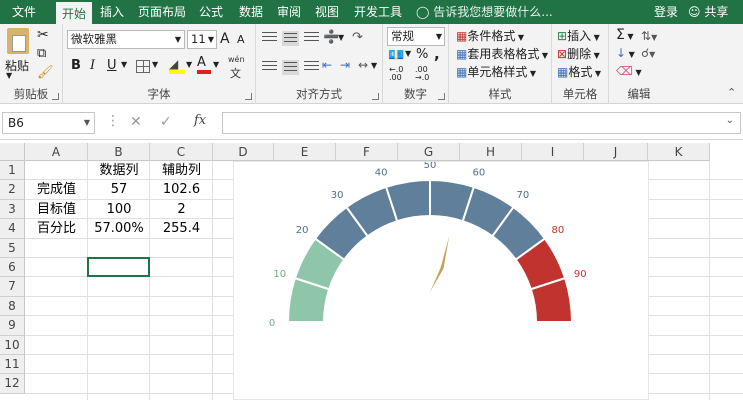  I want to click on tab-file: 文件, so click(24, 12).